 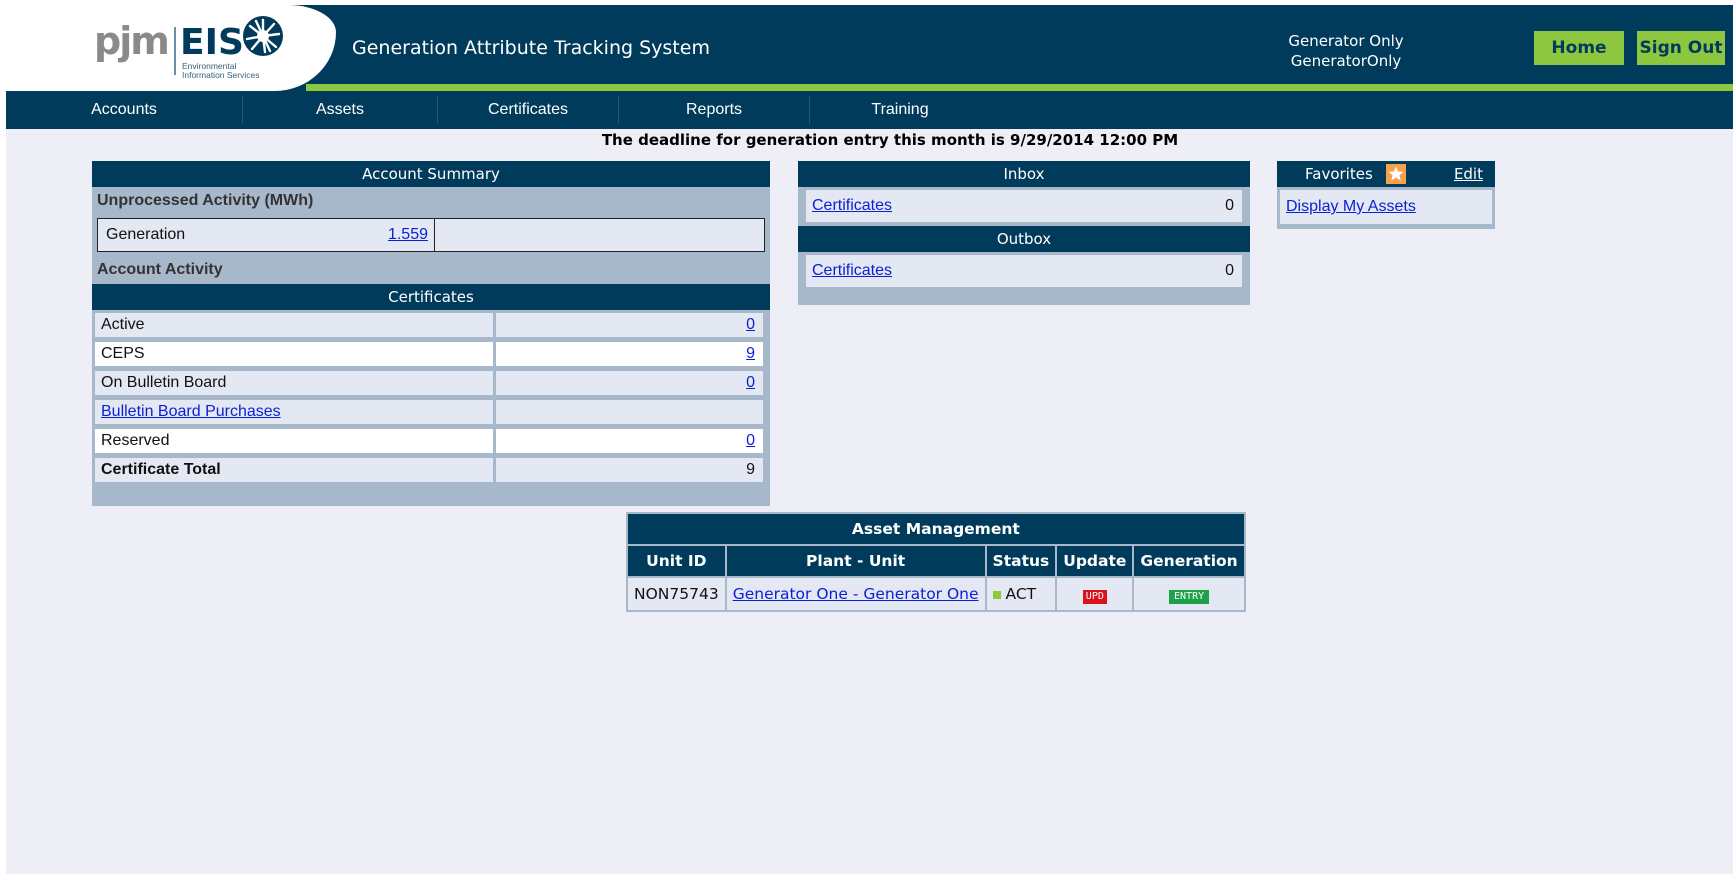 What do you see at coordinates (1024, 206) in the screenshot?
I see `inbox-row: Certificates 0` at bounding box center [1024, 206].